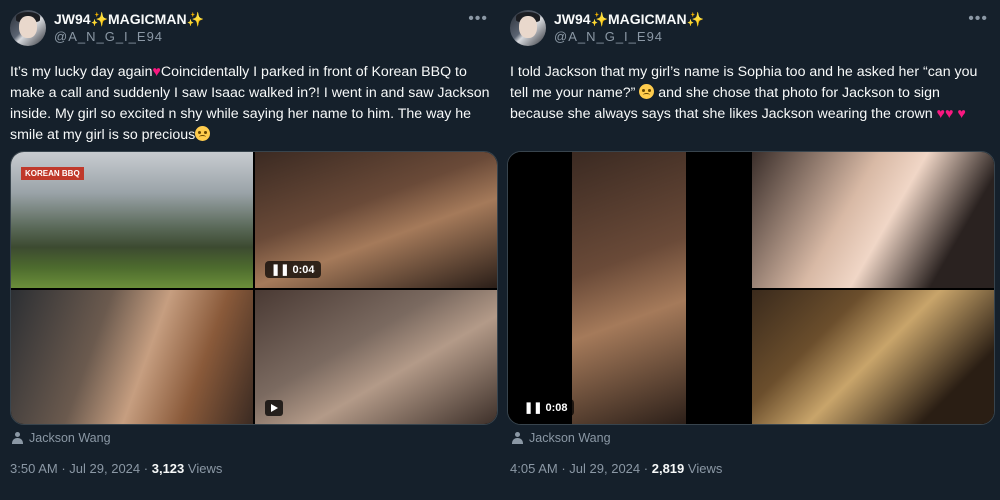  Describe the element at coordinates (376, 357) in the screenshot. I see `media-video` at that location.